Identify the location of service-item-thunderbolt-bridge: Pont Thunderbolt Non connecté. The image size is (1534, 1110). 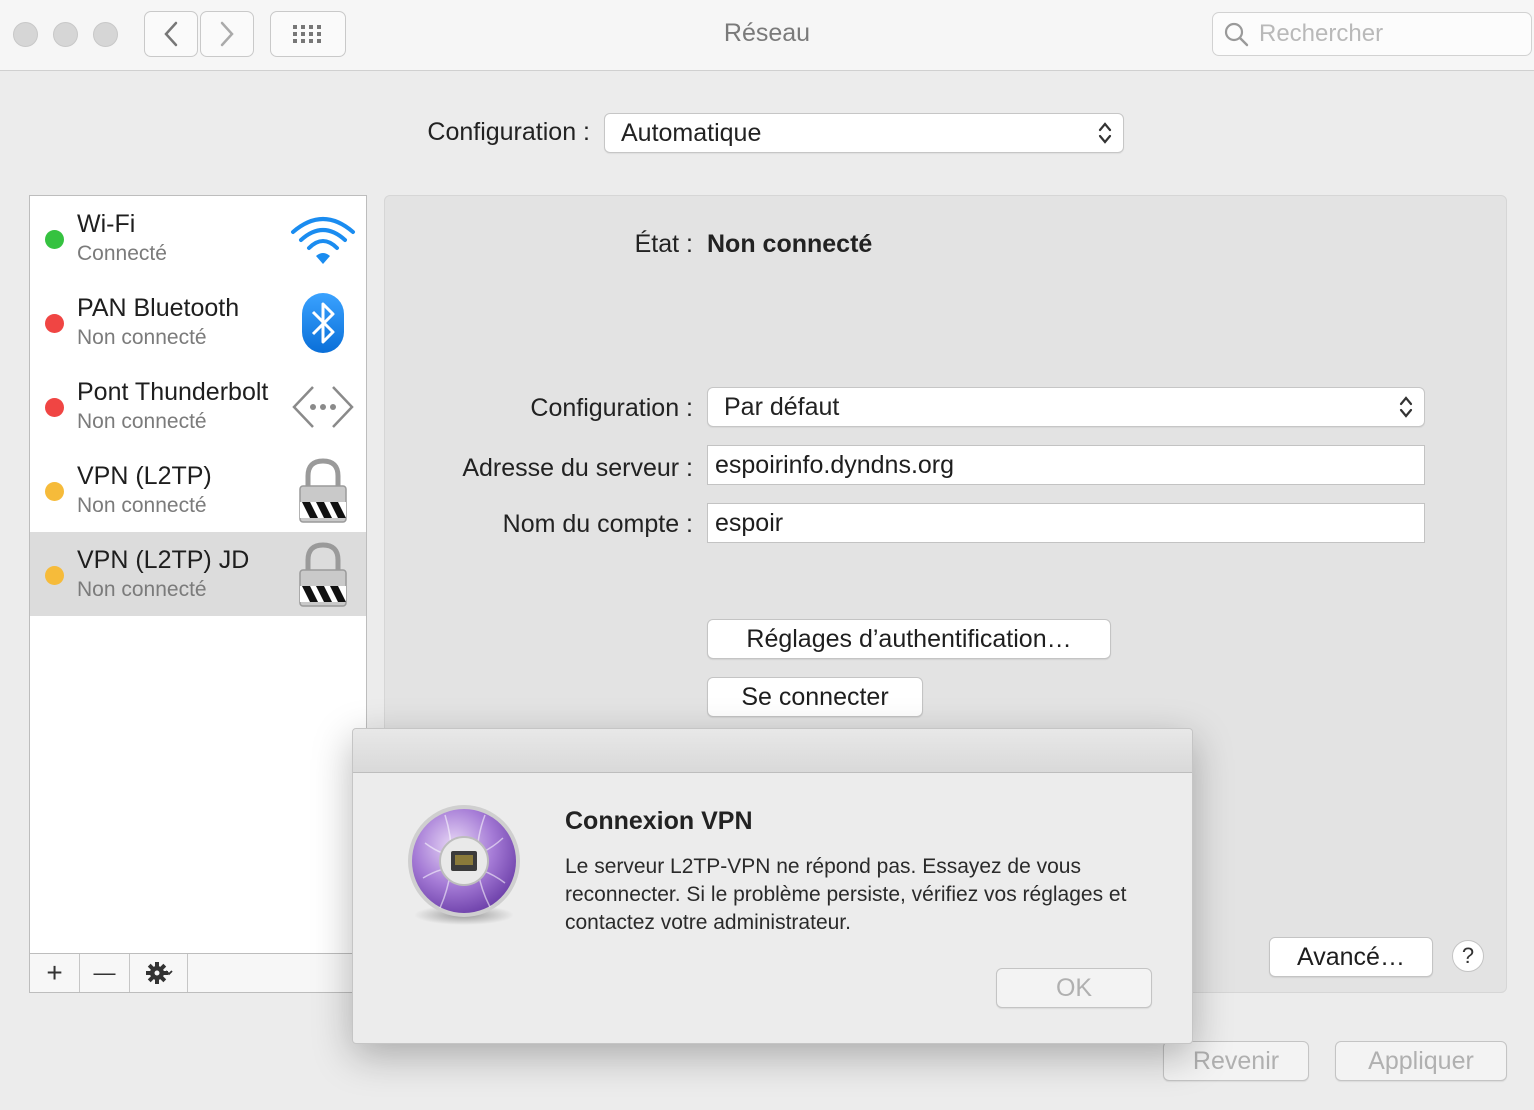
(198, 406).